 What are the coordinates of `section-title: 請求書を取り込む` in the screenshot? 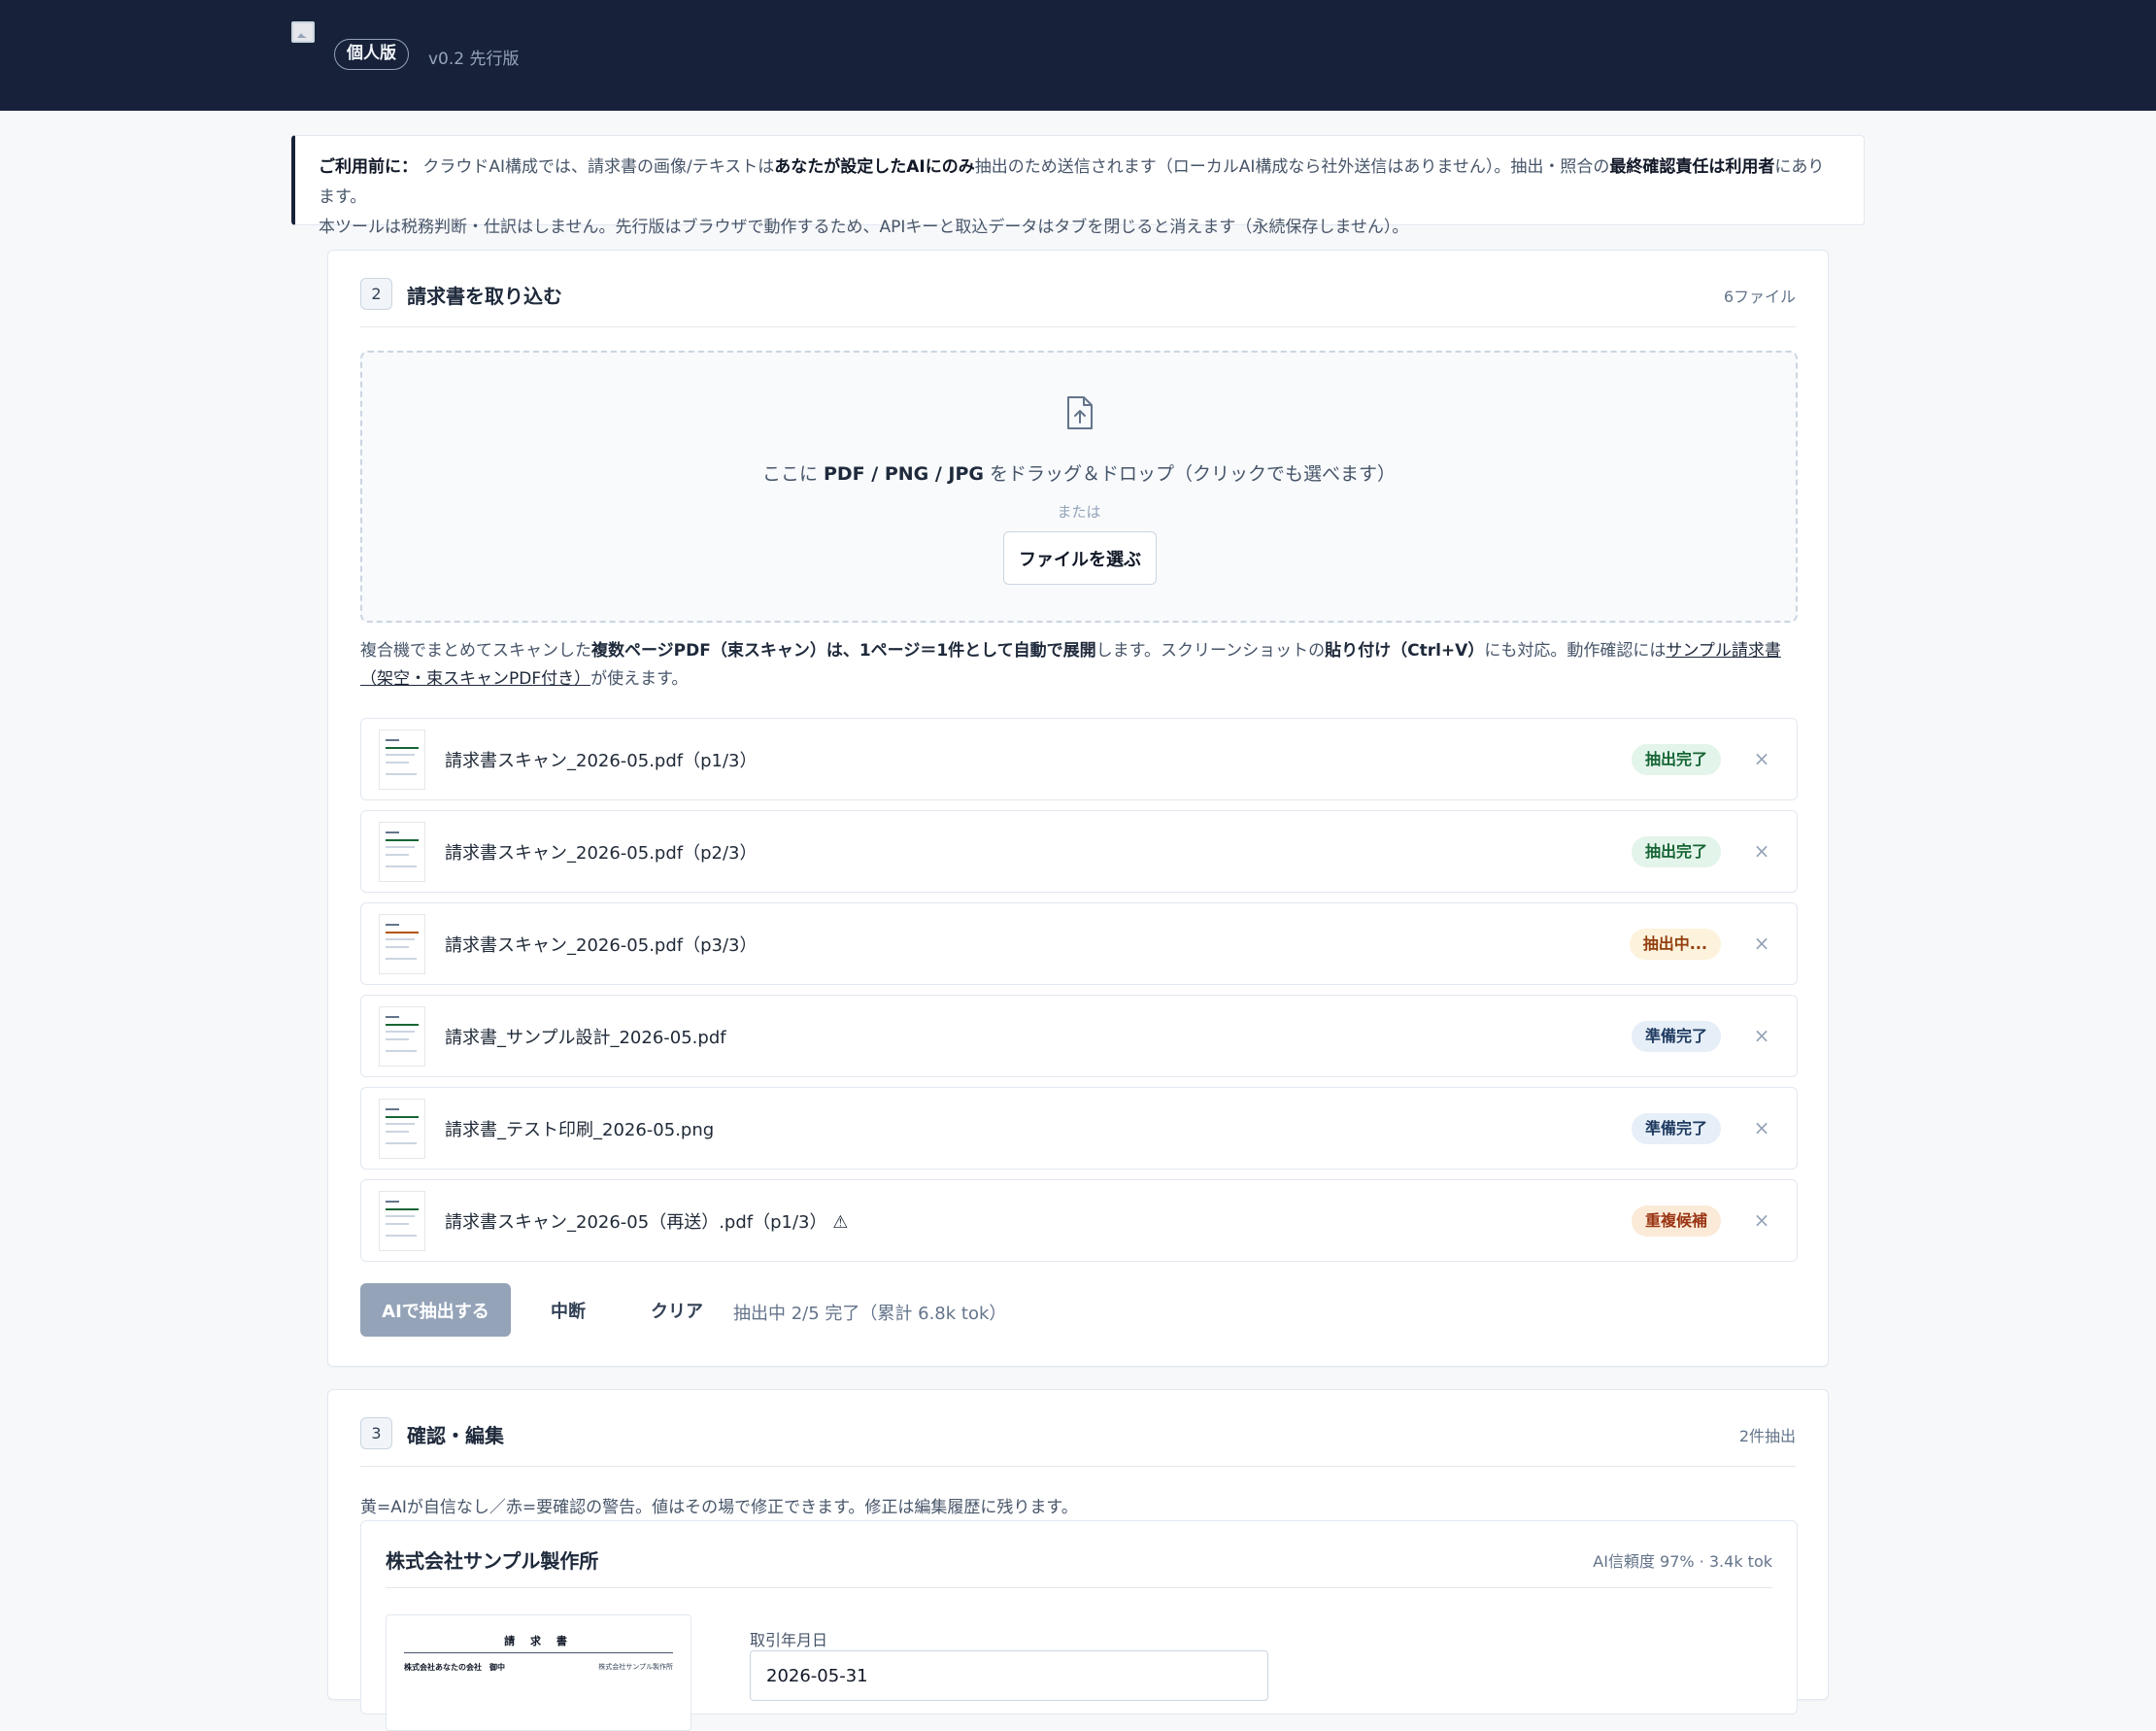 It's located at (485, 296).